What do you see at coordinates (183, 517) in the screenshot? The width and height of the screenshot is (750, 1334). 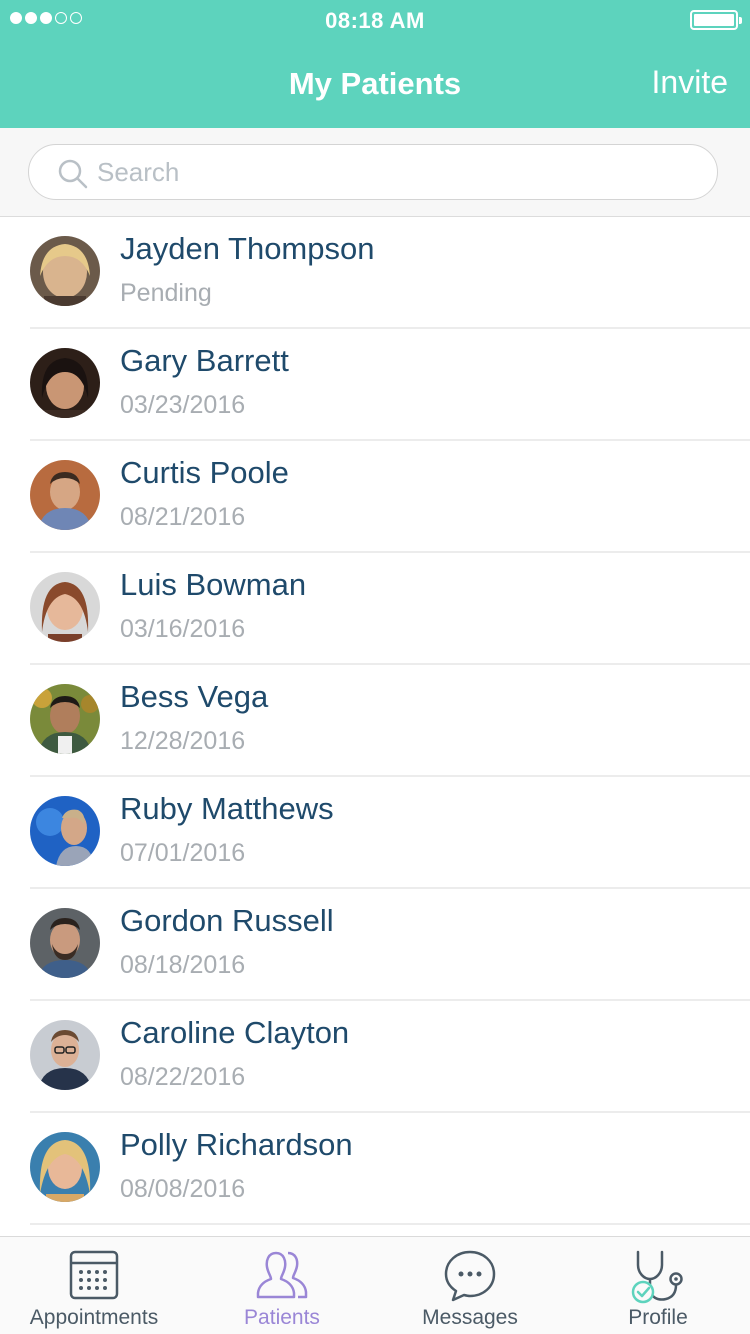 I see `patient-date: 08/21/2016` at bounding box center [183, 517].